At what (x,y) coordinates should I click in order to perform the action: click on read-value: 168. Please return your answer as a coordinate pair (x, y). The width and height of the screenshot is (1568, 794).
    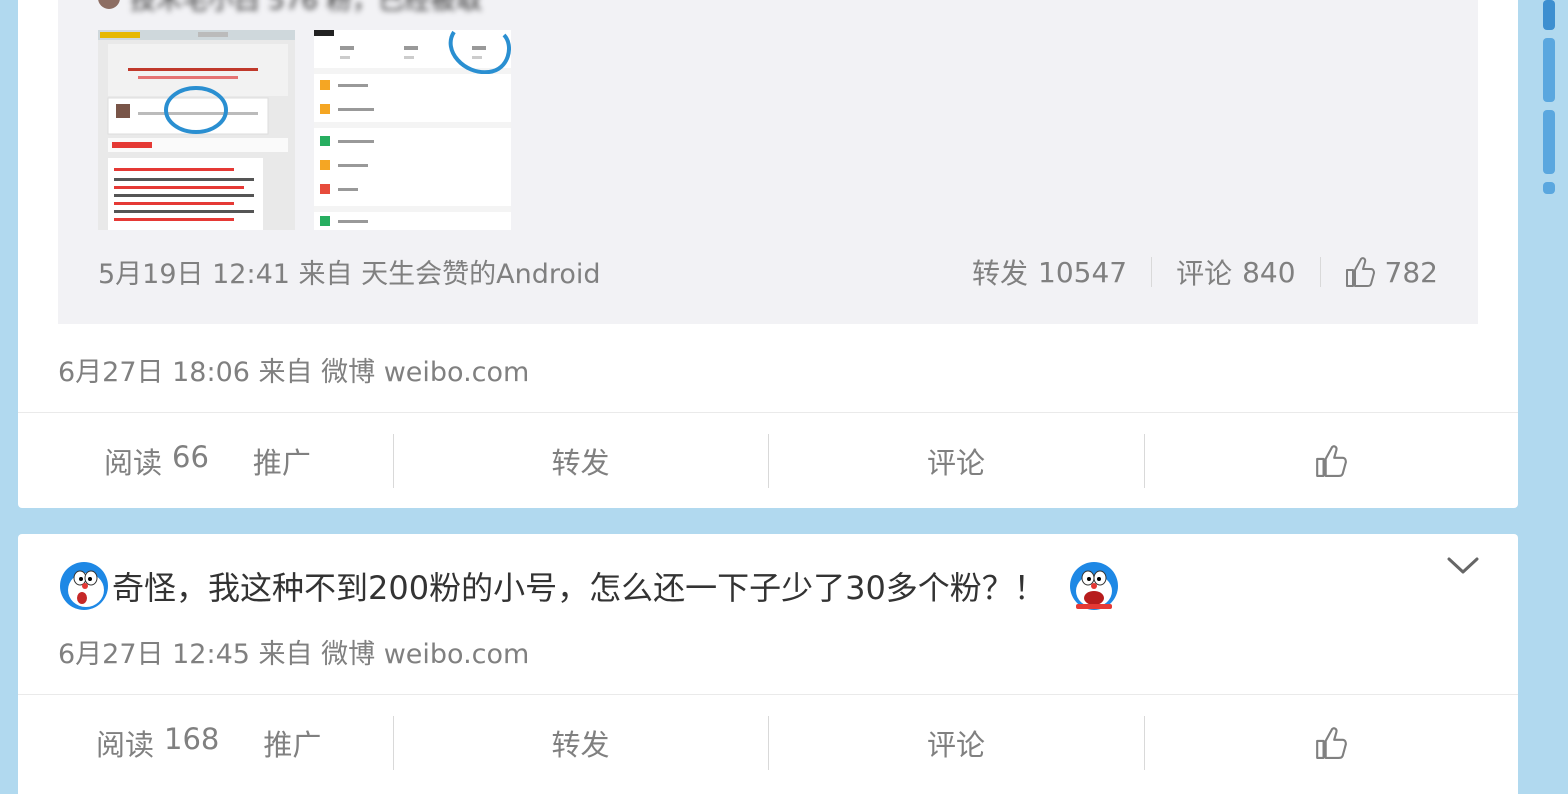
    Looking at the image, I should click on (192, 739).